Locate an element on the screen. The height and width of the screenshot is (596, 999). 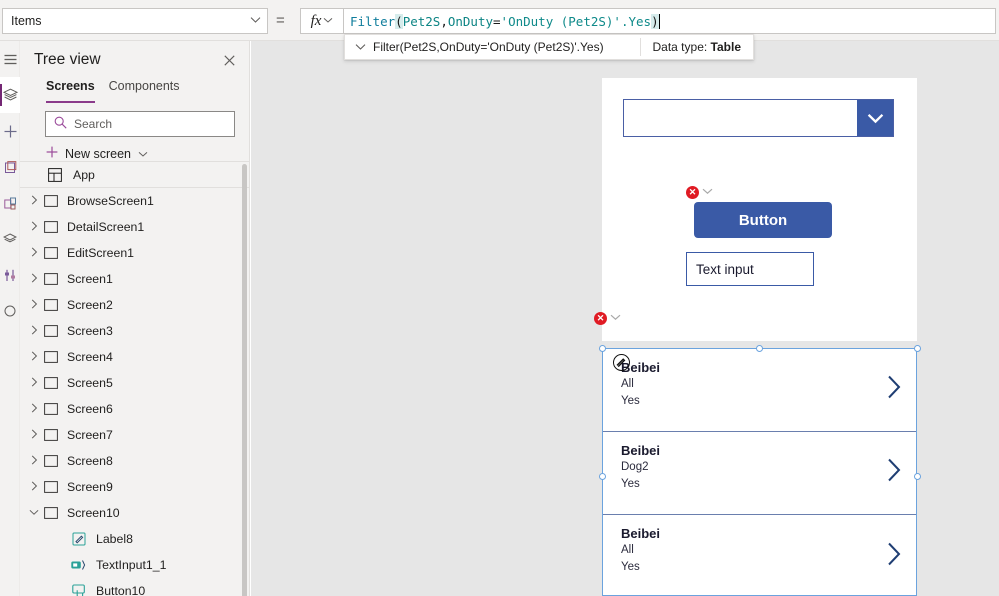
gallery-item: Beibei Dog2 Yes is located at coordinates (759, 473).